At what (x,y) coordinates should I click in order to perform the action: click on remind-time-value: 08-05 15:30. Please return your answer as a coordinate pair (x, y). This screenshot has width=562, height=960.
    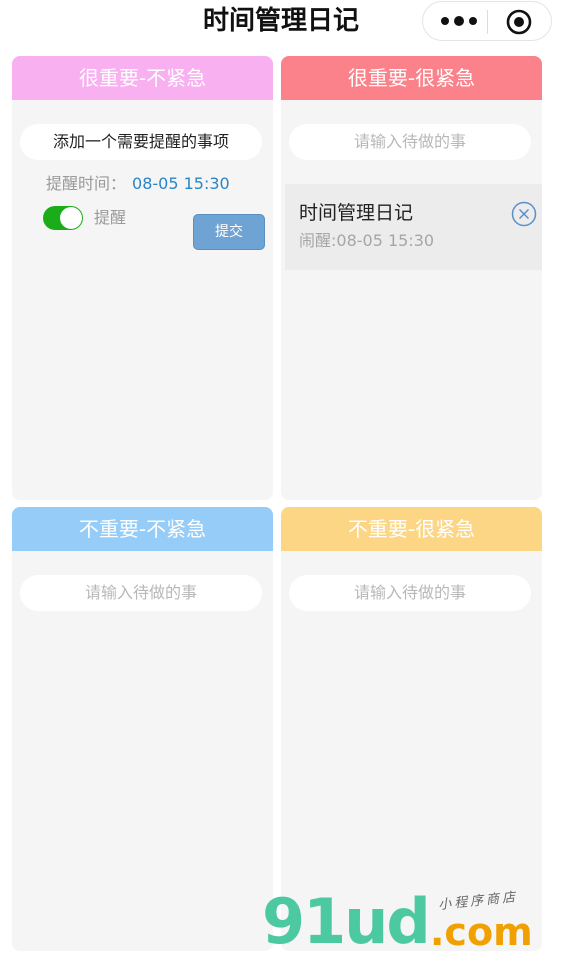
    Looking at the image, I should click on (181, 183).